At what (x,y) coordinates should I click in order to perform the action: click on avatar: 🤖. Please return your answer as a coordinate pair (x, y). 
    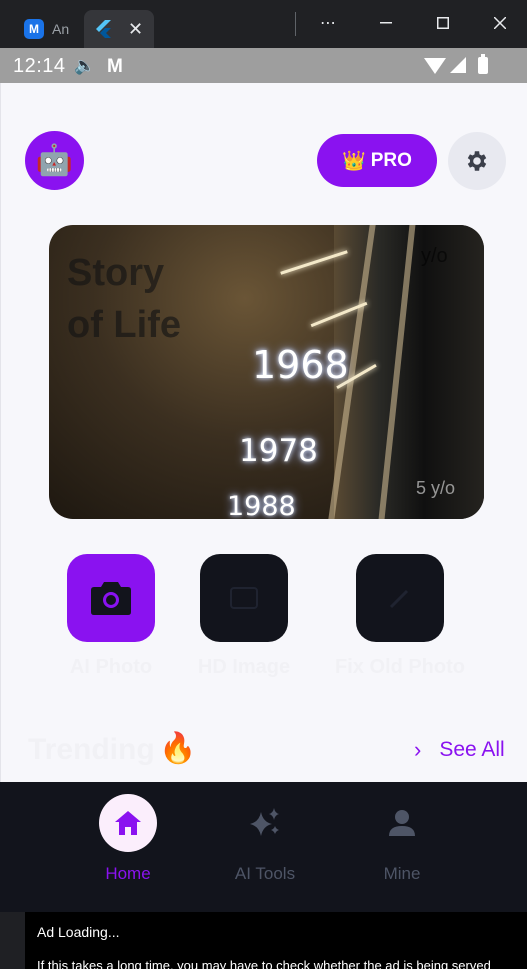
    Looking at the image, I should click on (54, 160).